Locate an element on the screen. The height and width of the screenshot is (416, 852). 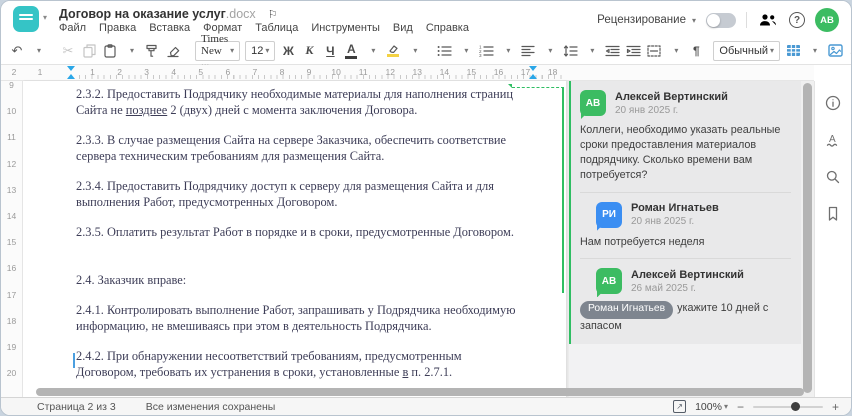
copy-button is located at coordinates (89, 51).